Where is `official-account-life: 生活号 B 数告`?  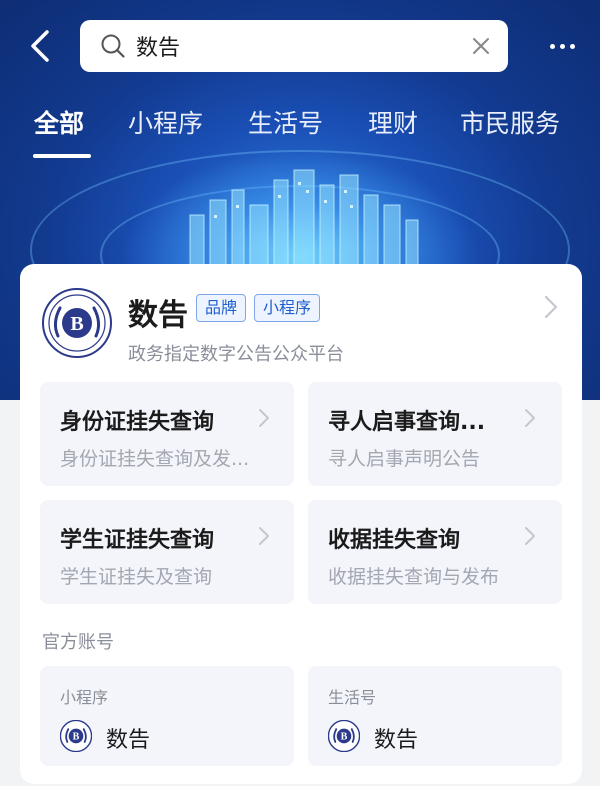 official-account-life: 生活号 B 数告 is located at coordinates (435, 716).